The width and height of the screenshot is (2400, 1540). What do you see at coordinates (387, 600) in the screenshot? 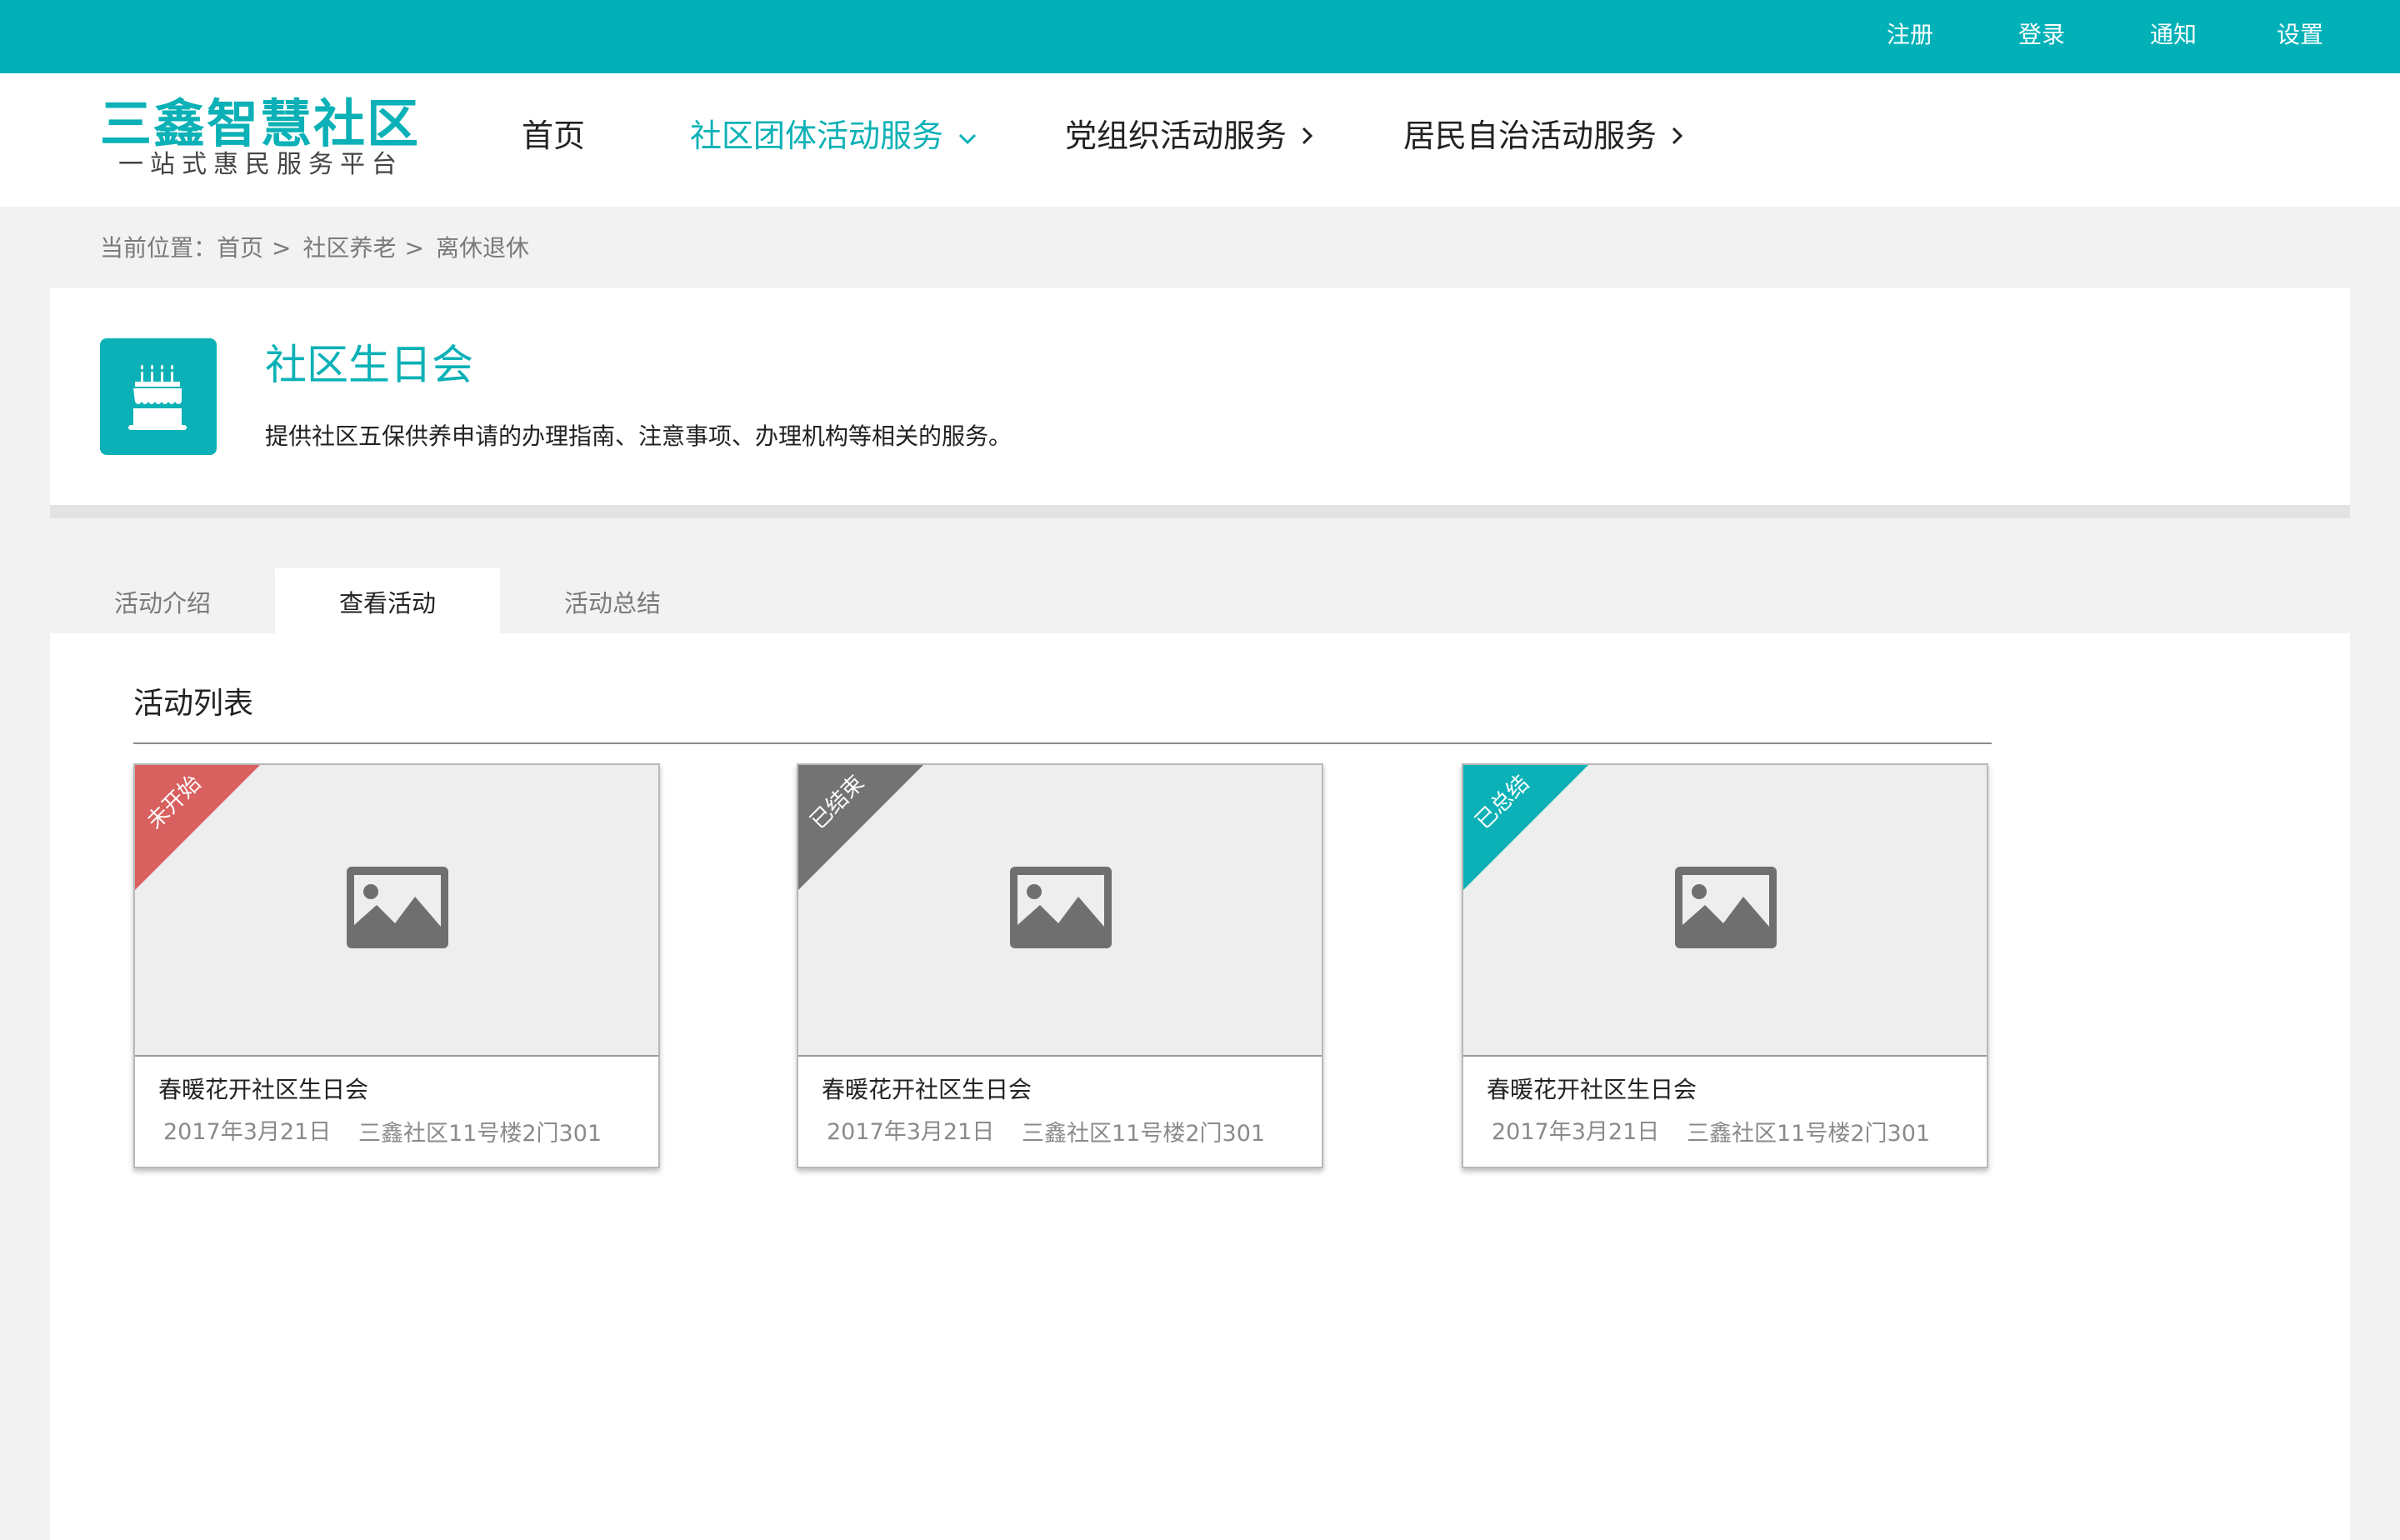
I see `tab-view-activities: 查看活动` at bounding box center [387, 600].